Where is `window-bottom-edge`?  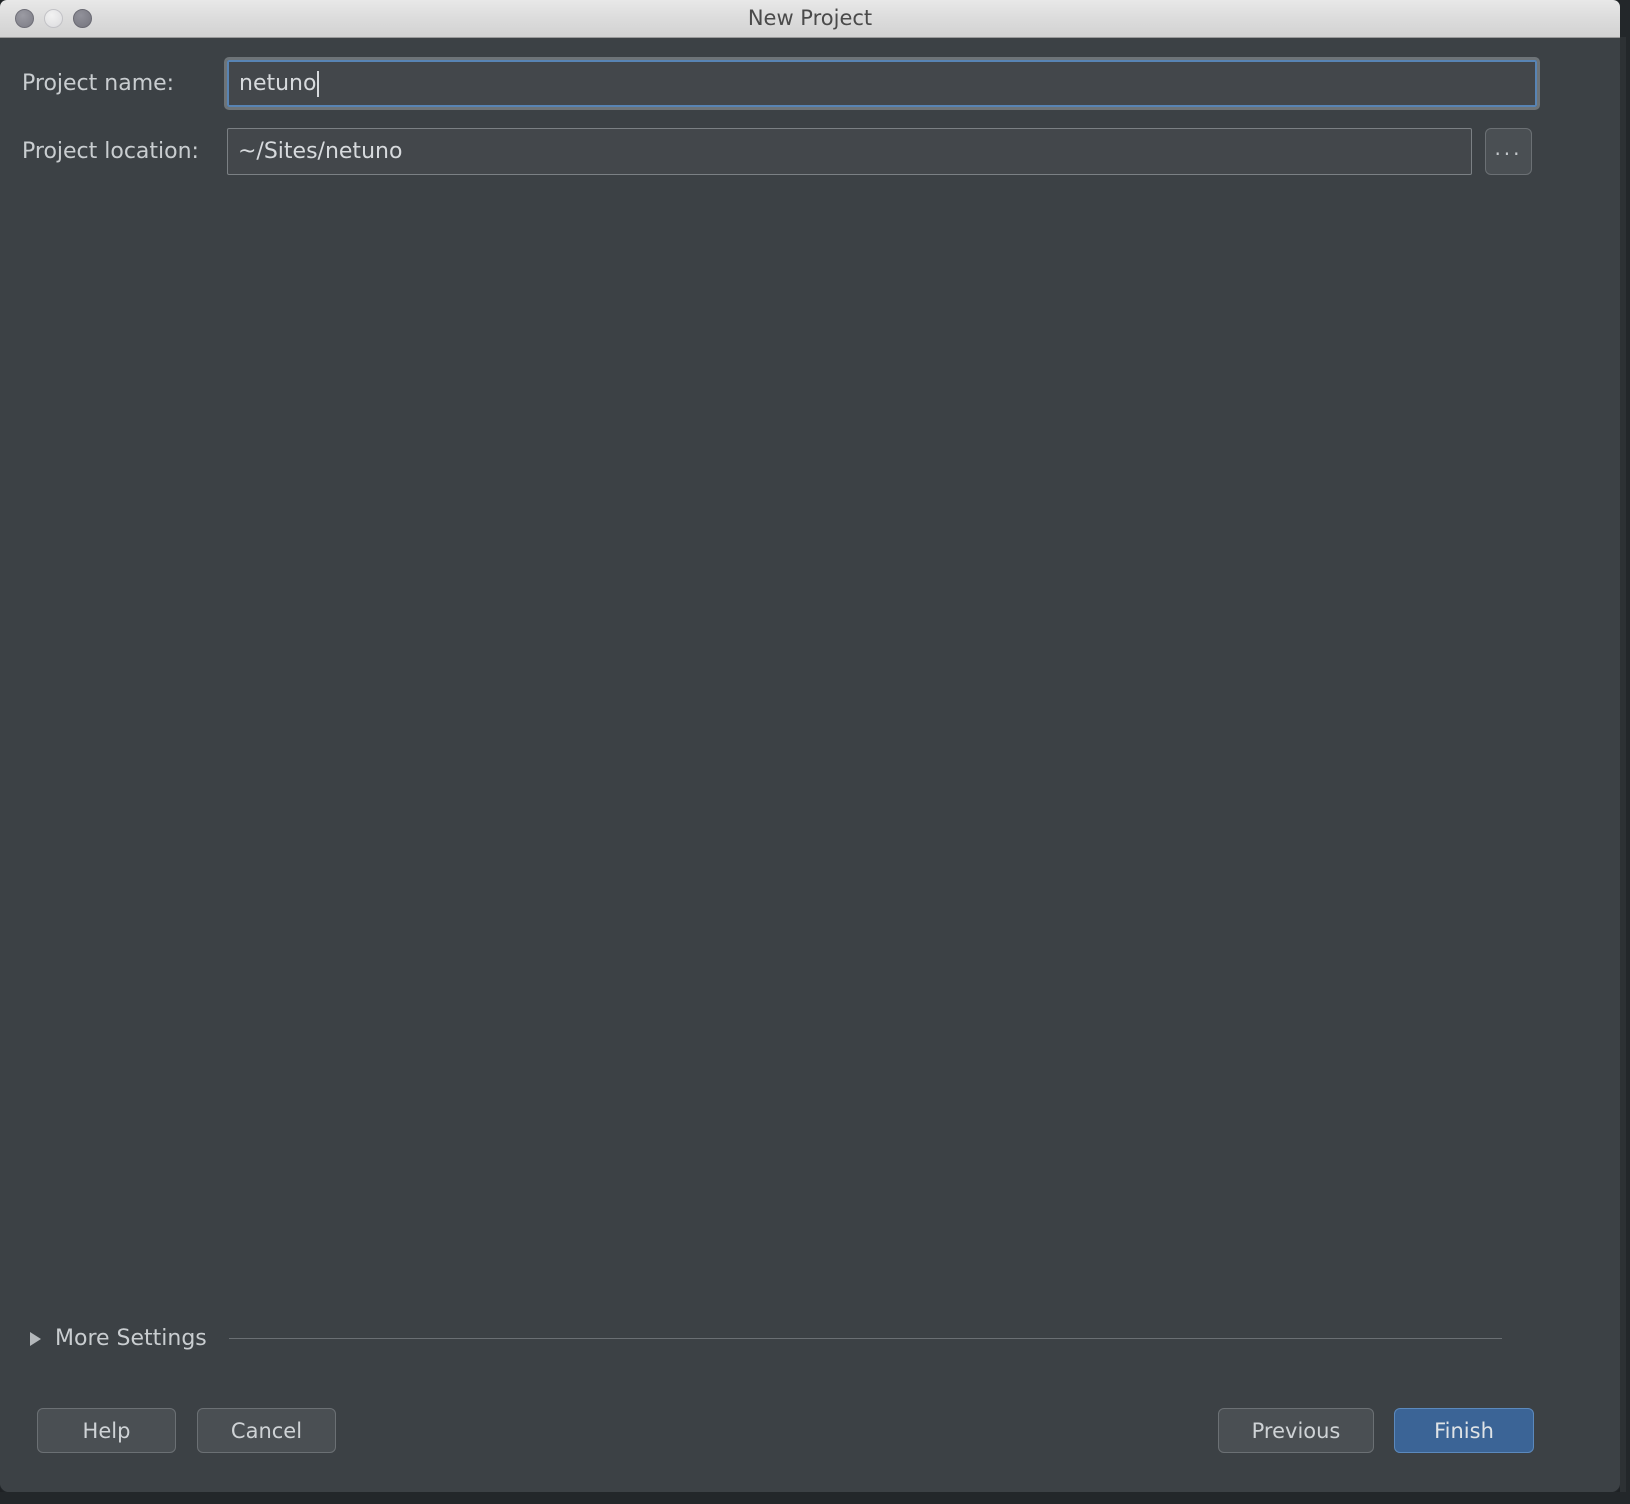
window-bottom-edge is located at coordinates (815, 1498).